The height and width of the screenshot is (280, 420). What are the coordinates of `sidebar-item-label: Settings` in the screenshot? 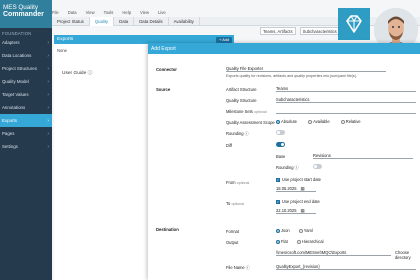 It's located at (10, 146).